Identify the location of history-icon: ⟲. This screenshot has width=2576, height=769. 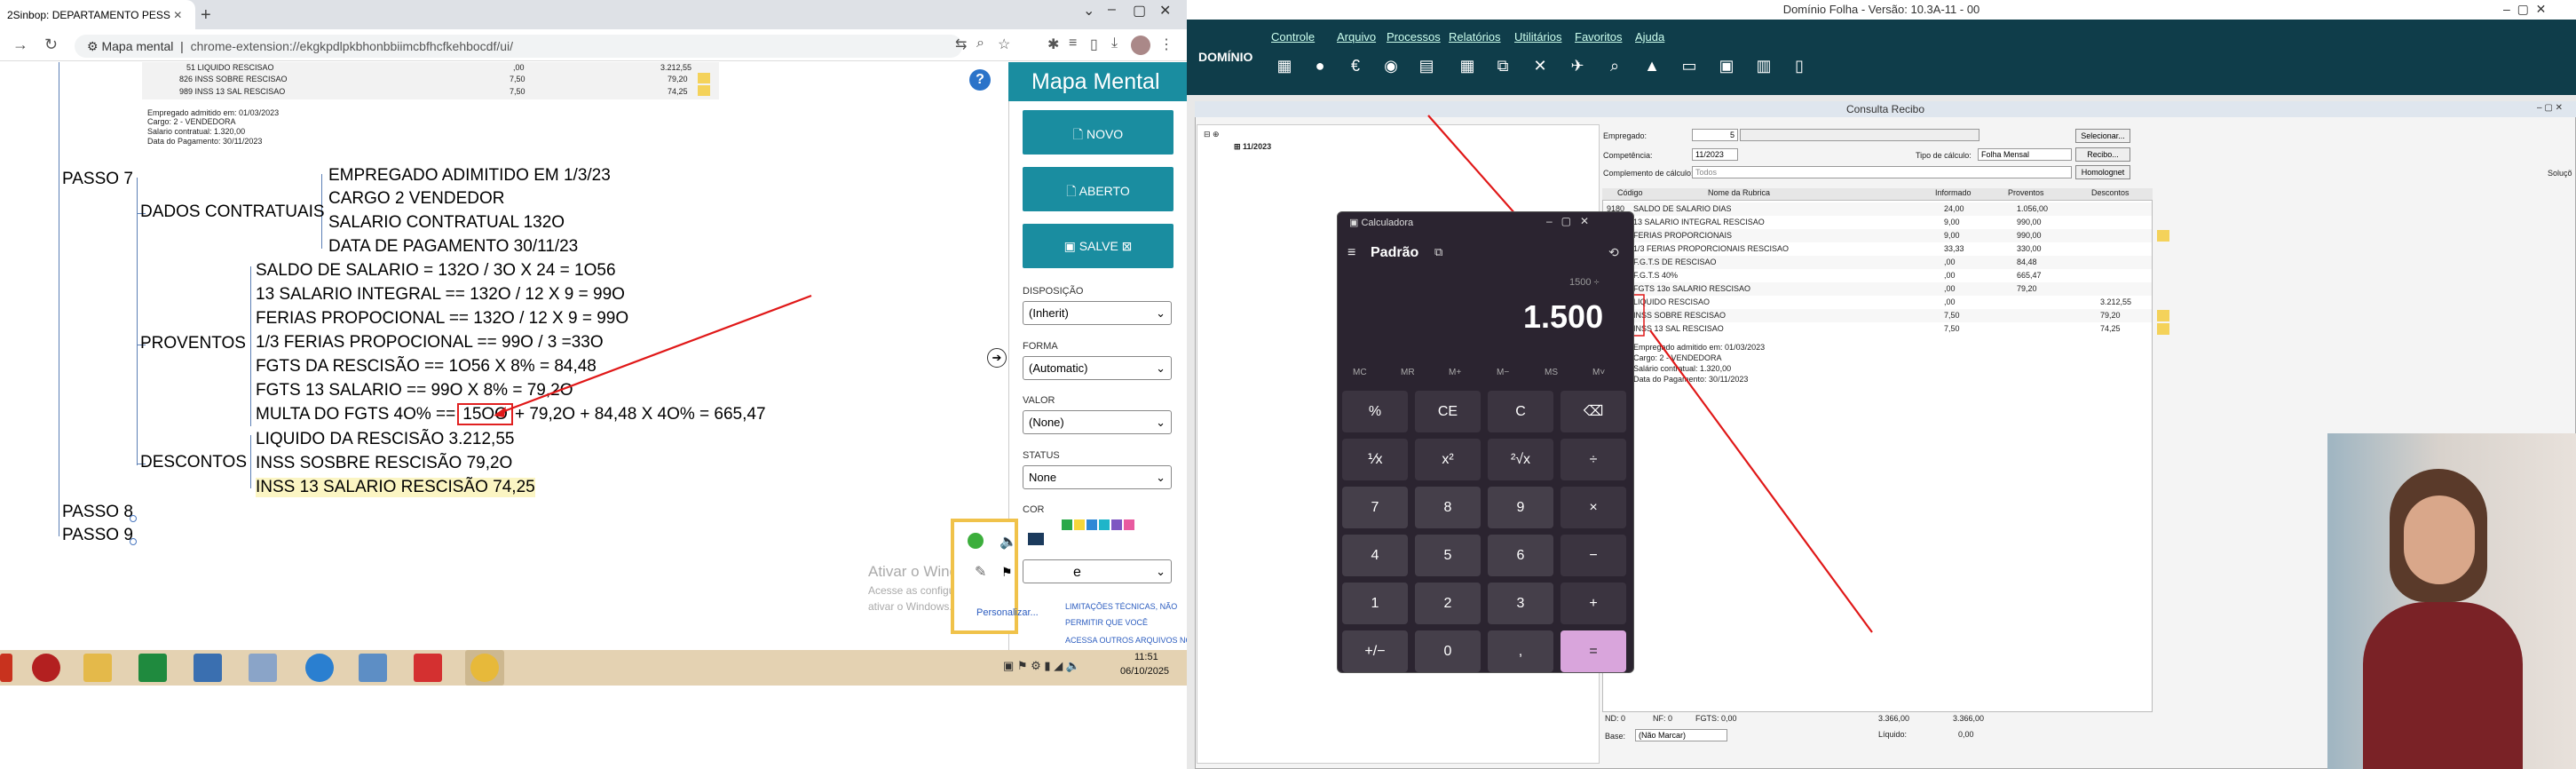
(1613, 252).